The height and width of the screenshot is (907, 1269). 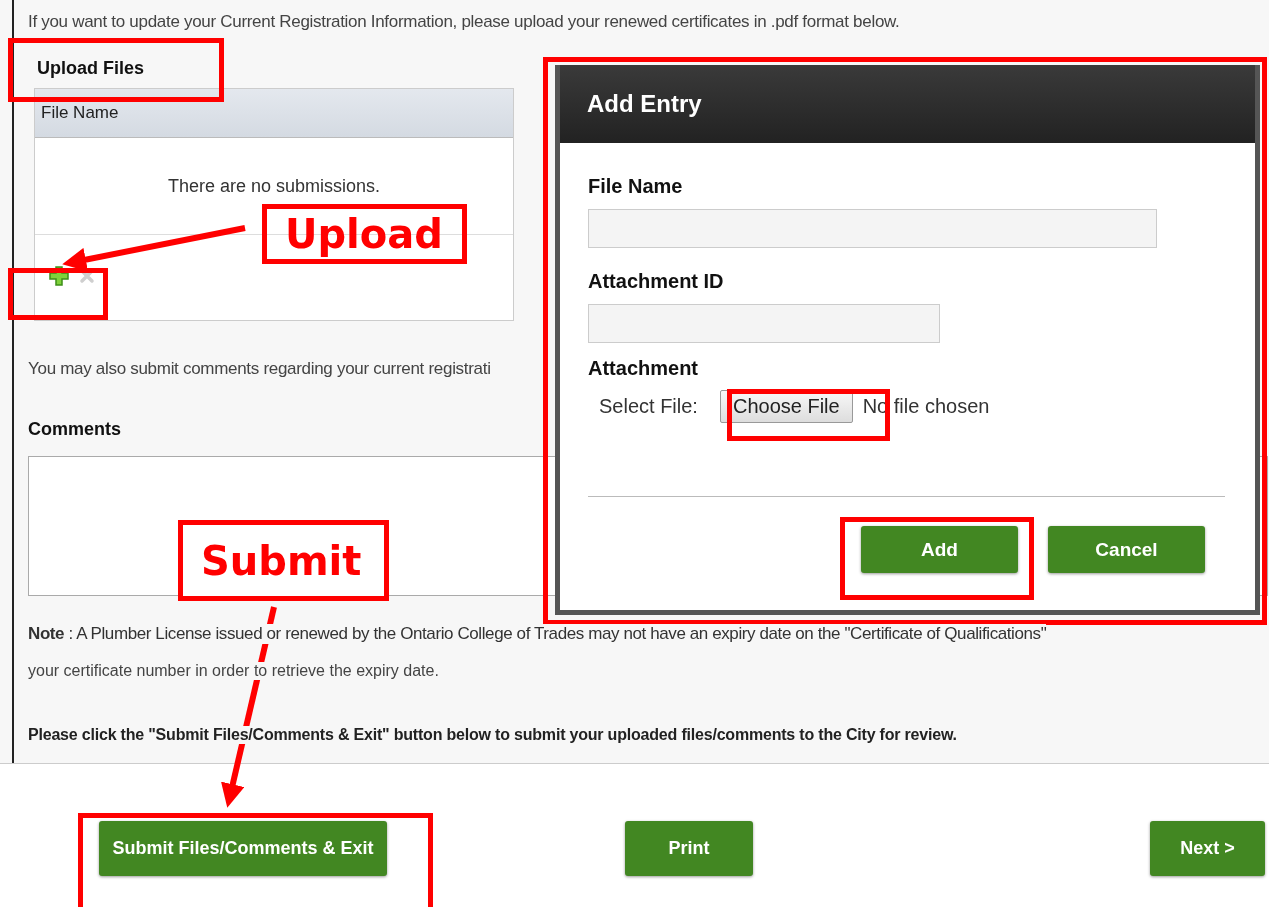 What do you see at coordinates (648, 406) in the screenshot?
I see `field-label: Select File:` at bounding box center [648, 406].